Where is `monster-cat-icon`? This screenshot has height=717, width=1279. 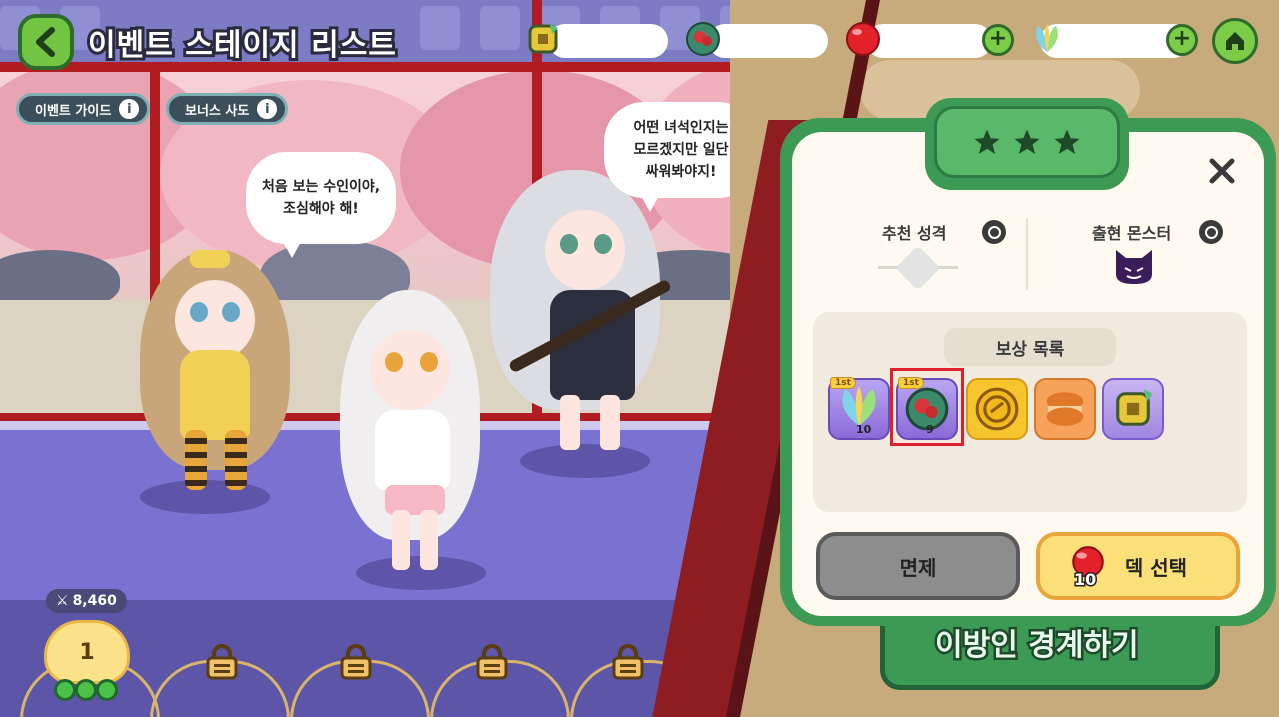
monster-cat-icon is located at coordinates (1134, 266).